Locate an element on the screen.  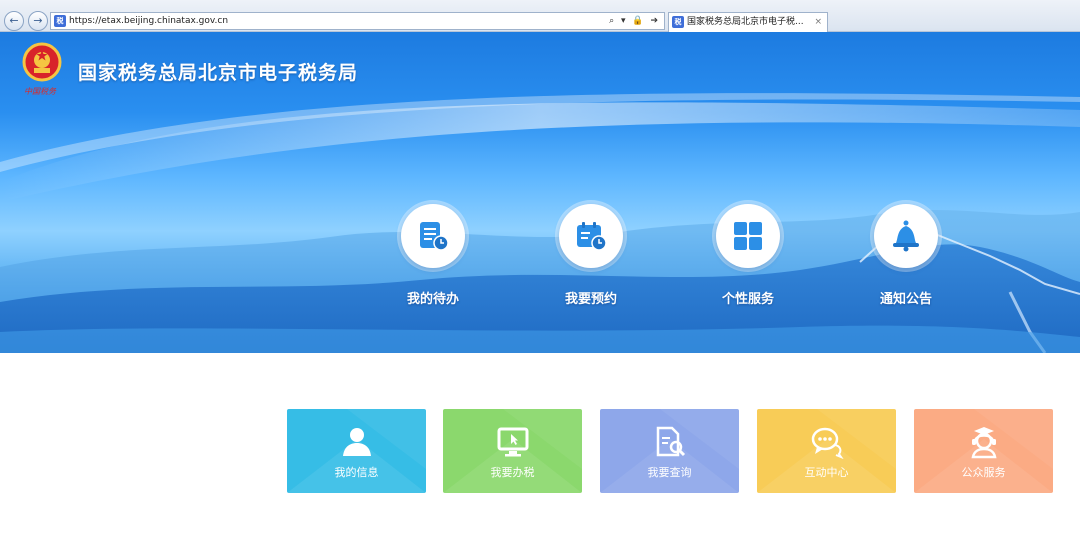
user-icon is located at coordinates (356, 442).